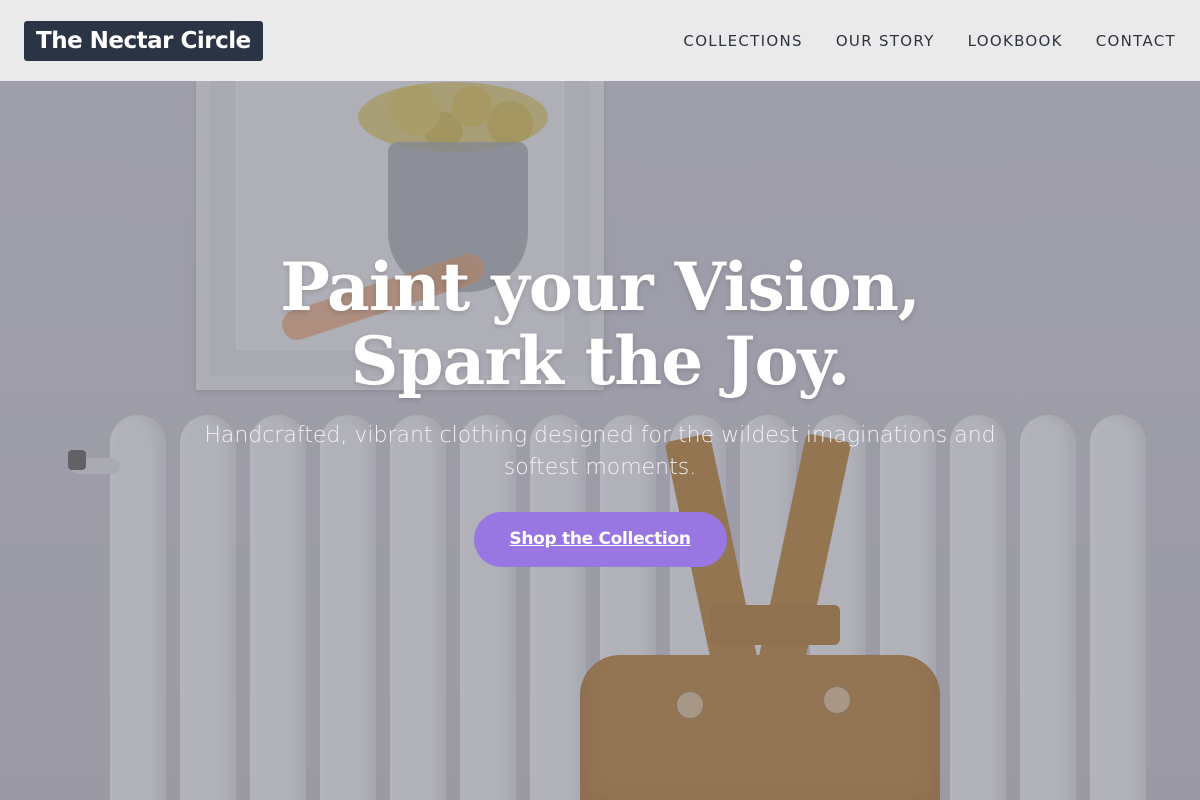  I want to click on main-nav: COLLECTIONS OUR STORY LOOKBOOK CONTACT, so click(929, 41).